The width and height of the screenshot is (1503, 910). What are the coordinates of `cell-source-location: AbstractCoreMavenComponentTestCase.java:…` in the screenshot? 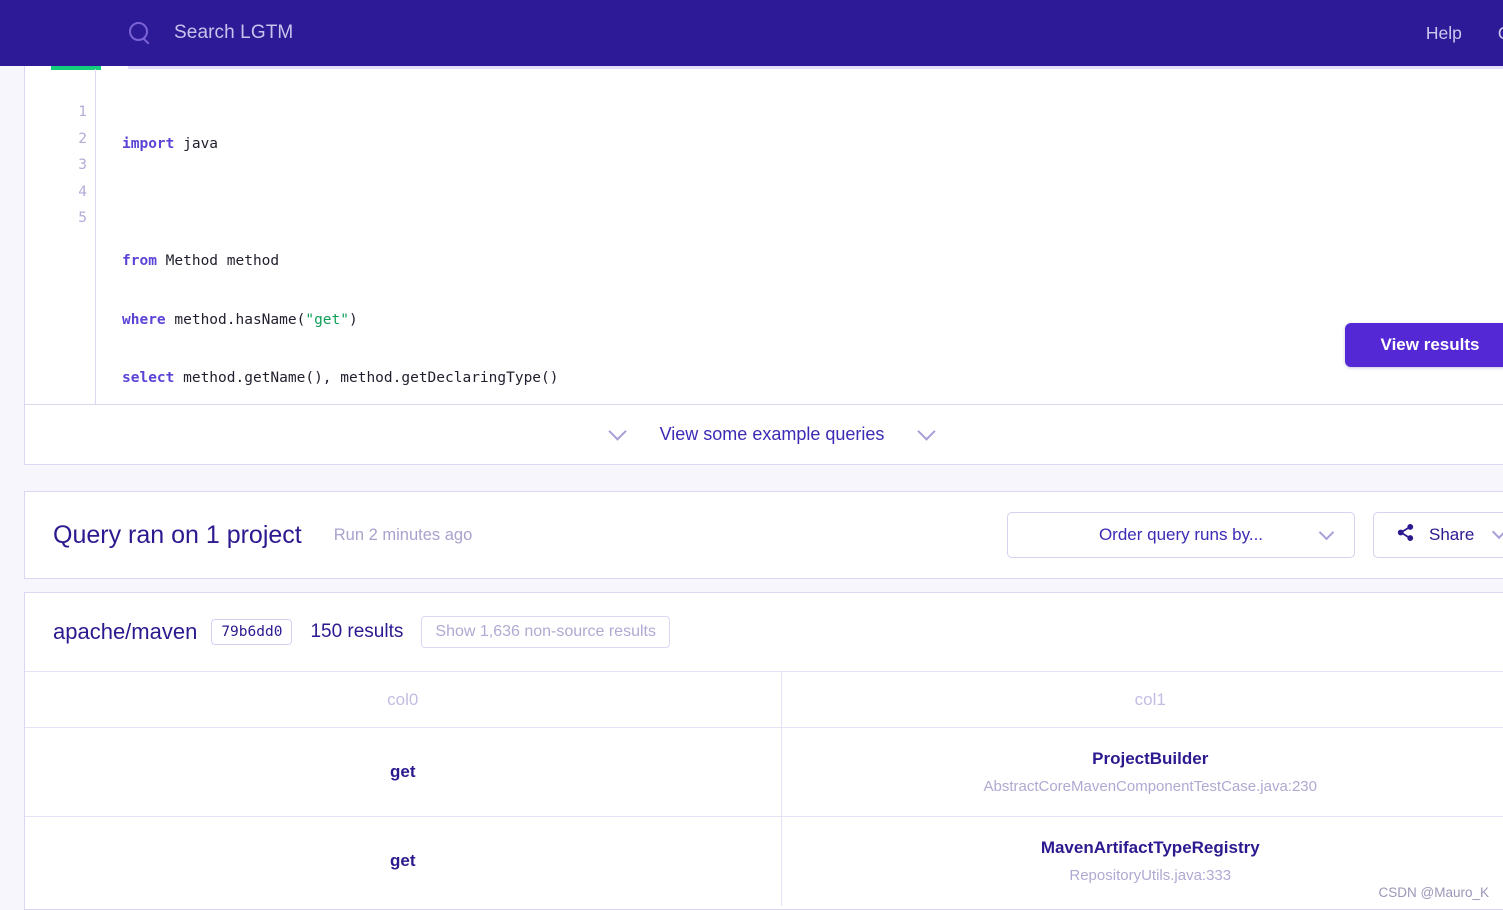 It's located at (1142, 786).